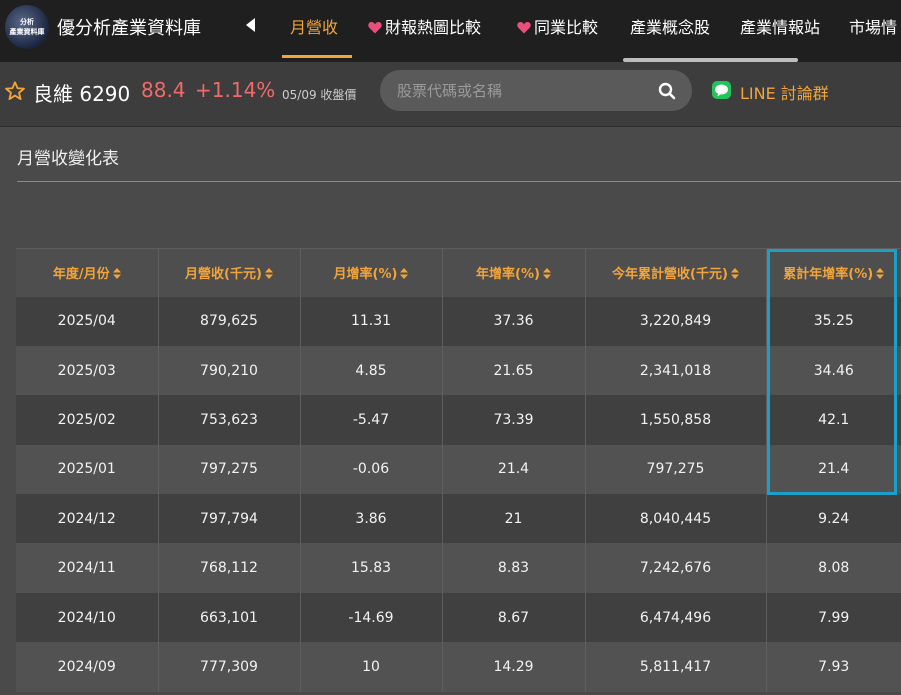 This screenshot has height=695, width=901. Describe the element at coordinates (129, 27) in the screenshot. I see `site-title: 優分析產業資料庫` at that location.